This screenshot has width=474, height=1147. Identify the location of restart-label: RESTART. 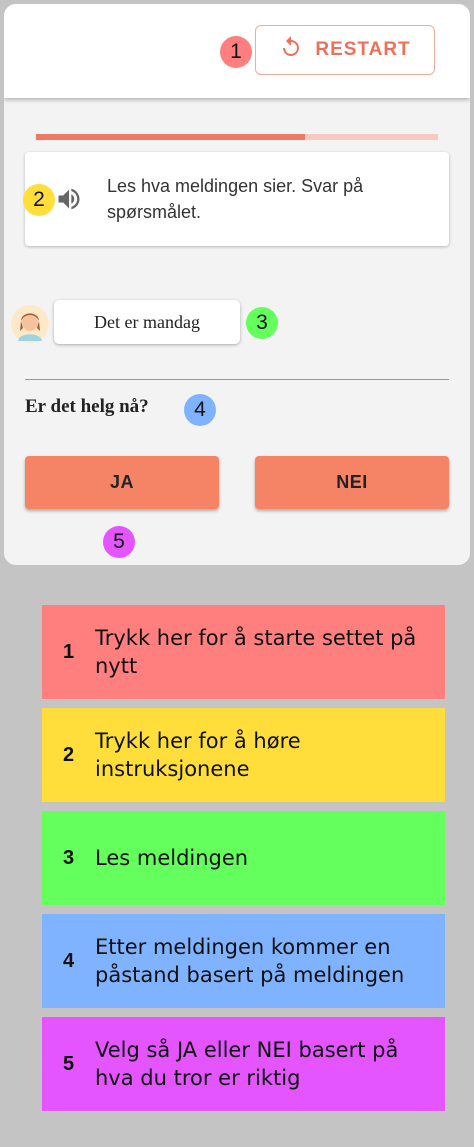
(363, 49).